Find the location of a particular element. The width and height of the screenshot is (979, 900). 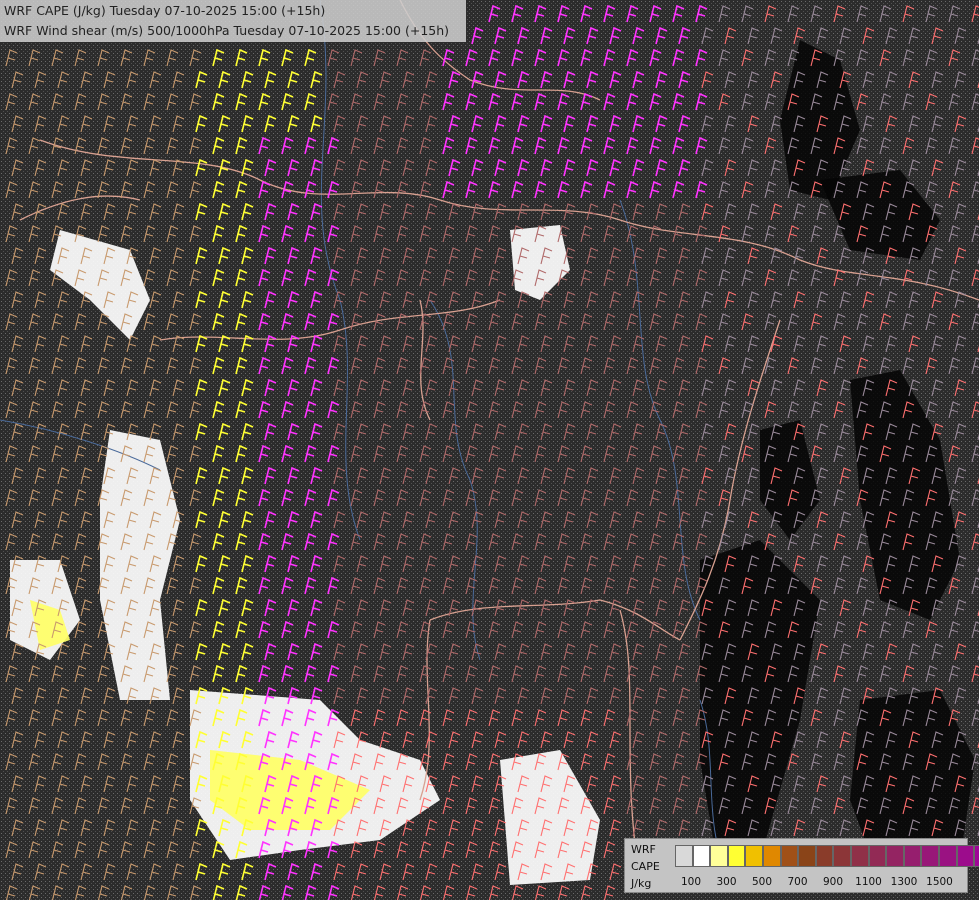

legend-swatches is located at coordinates (827, 856).